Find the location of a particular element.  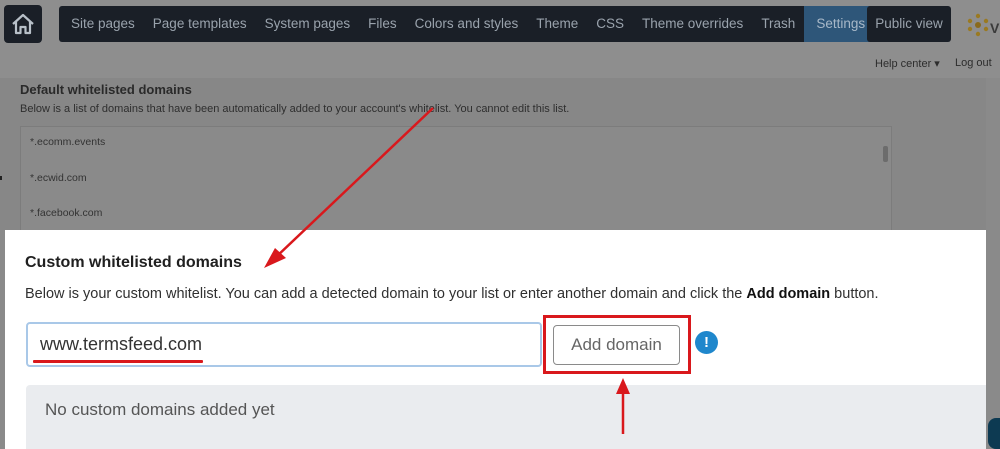

logo-icon: V is located at coordinates (983, 25).